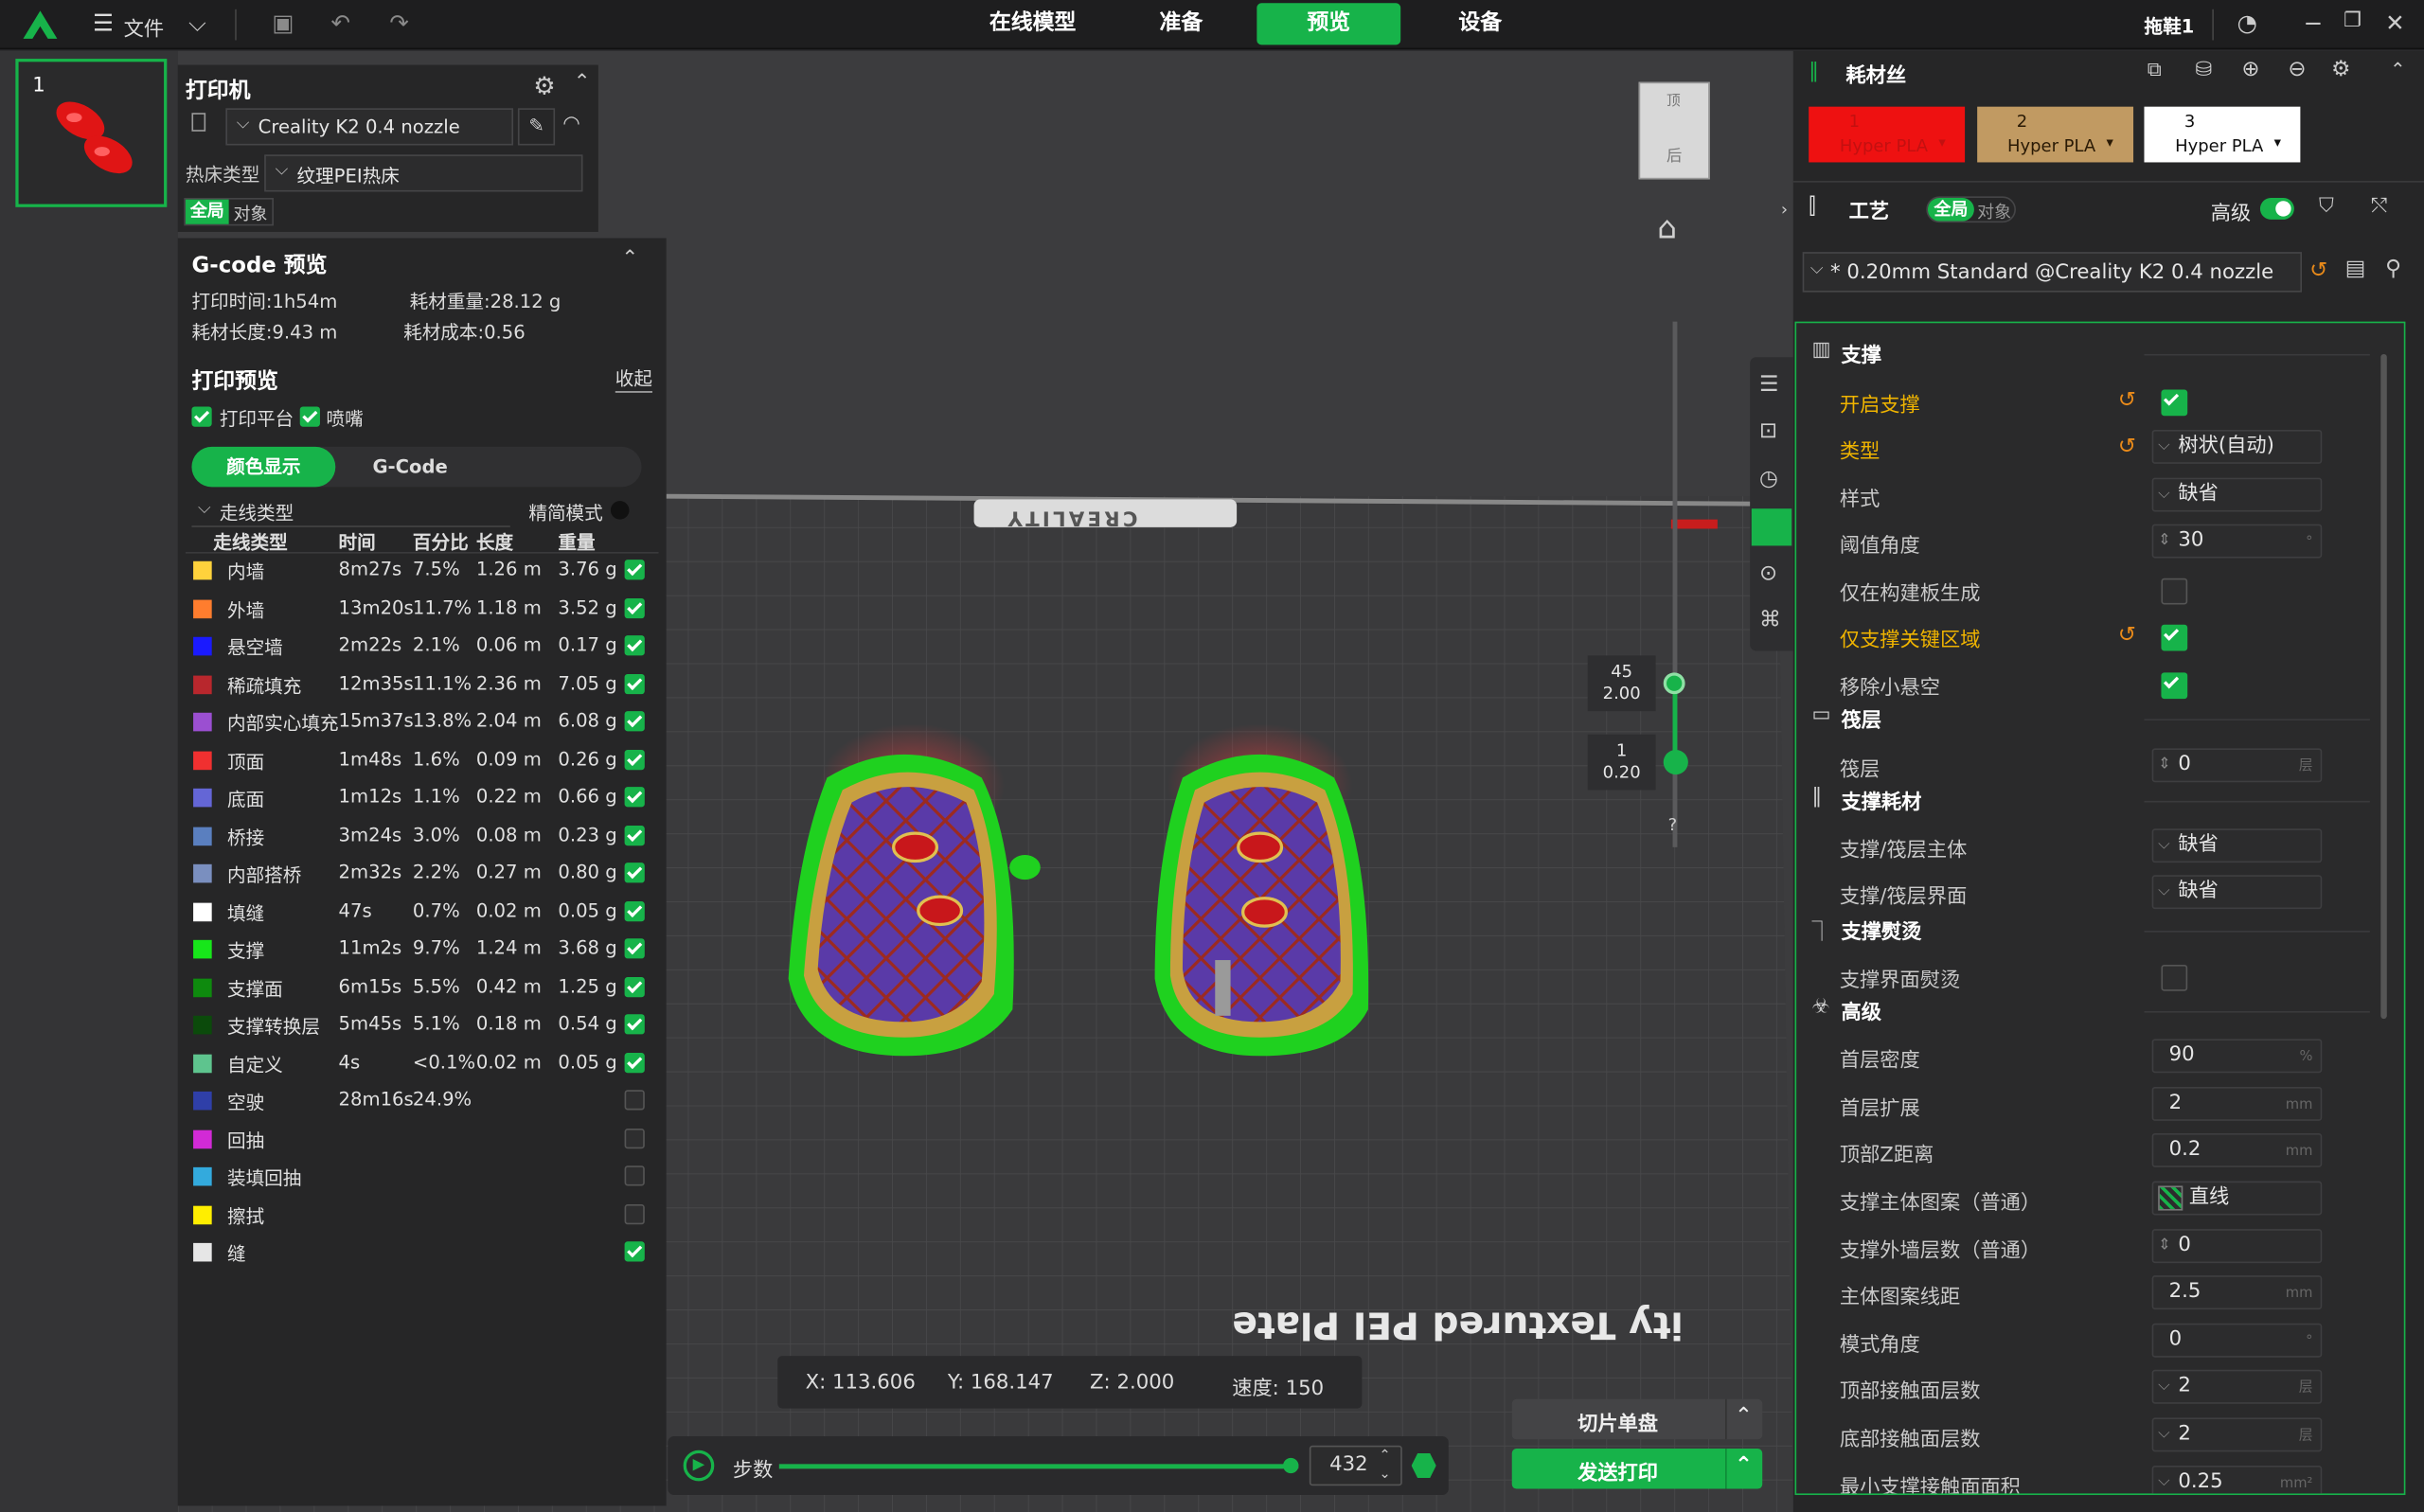  Describe the element at coordinates (1950, 210) in the screenshot. I see `process-scope-global: 全局` at that location.